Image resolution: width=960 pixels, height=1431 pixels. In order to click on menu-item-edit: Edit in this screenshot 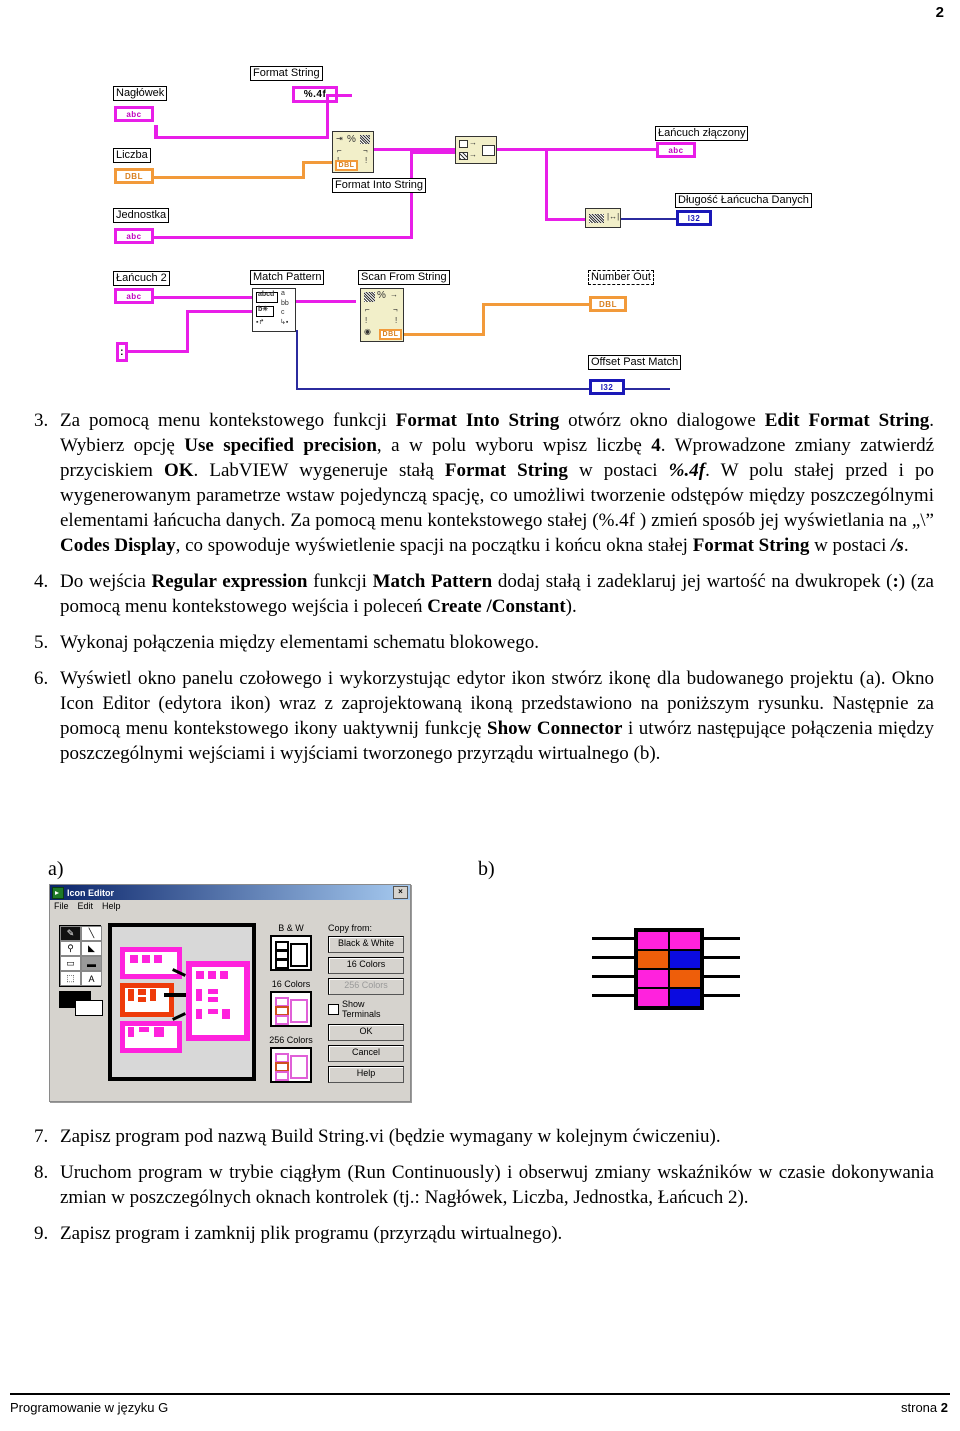, I will do `click(86, 907)`.